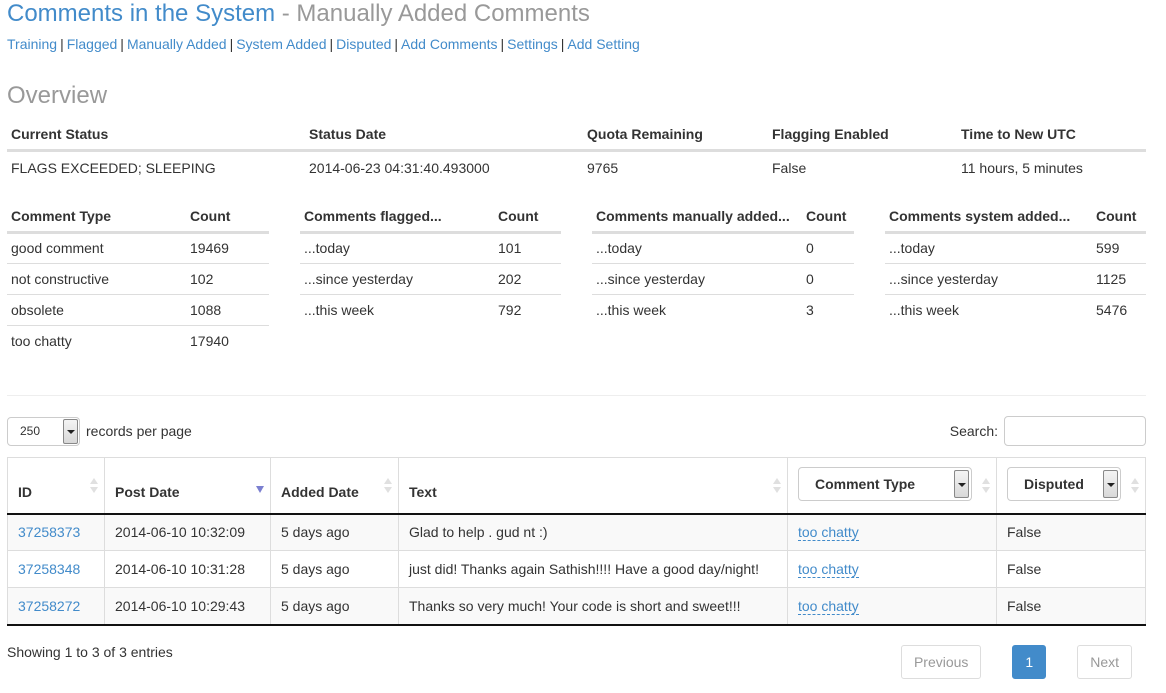 This screenshot has width=1166, height=693. Describe the element at coordinates (57, 95) in the screenshot. I see `overview-heading: Overview` at that location.